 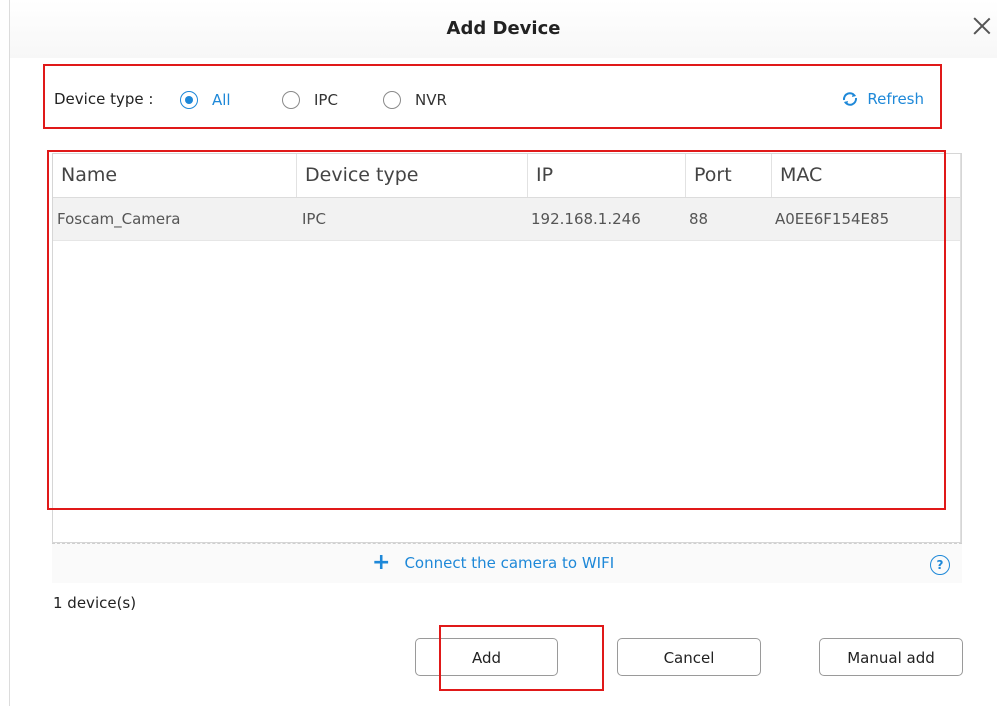 I want to click on radio-nvr: NVR, so click(x=415, y=100).